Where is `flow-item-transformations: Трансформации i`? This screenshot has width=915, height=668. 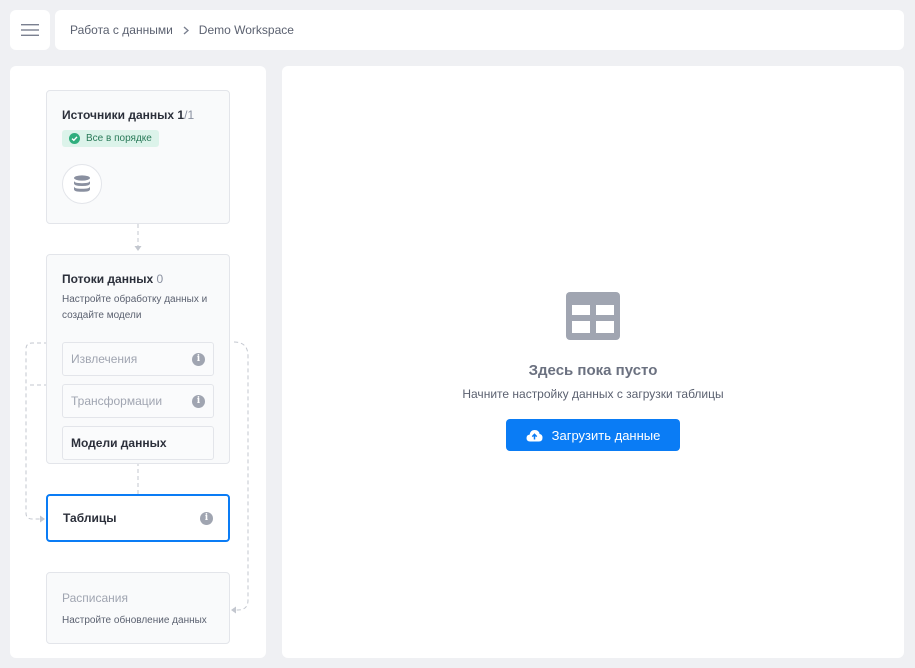
flow-item-transformations: Трансформации i is located at coordinates (138, 401).